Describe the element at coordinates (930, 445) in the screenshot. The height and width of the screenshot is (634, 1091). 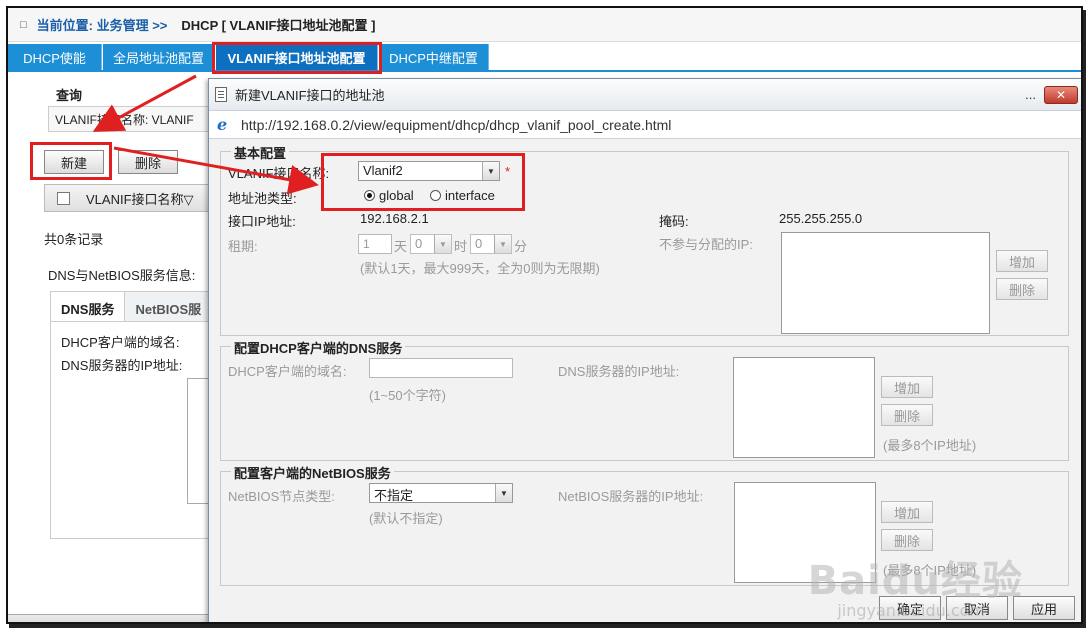
I see `dns-max-hint: (最多8个IP地址)` at that location.